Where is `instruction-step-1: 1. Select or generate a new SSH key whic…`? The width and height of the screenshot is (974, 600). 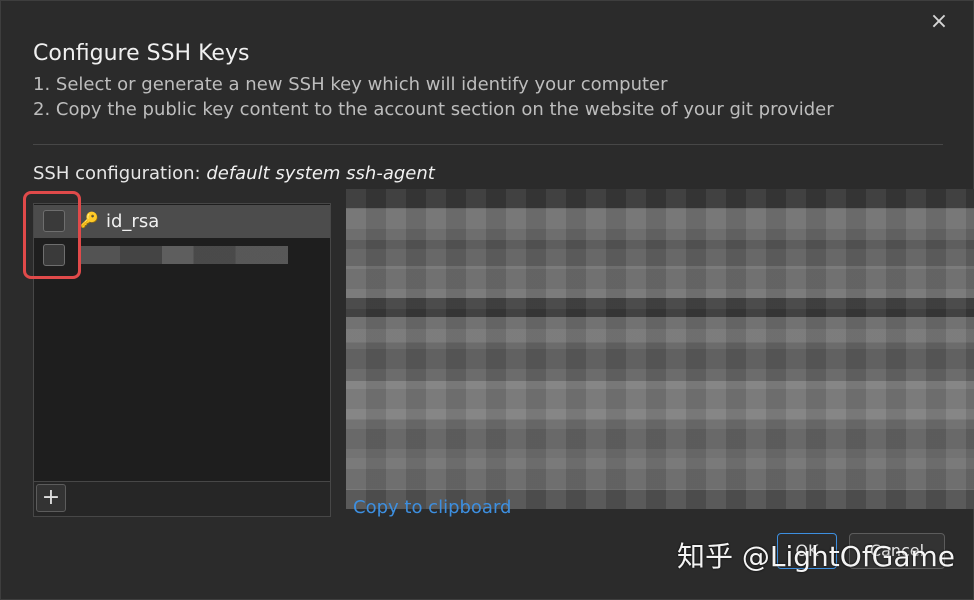 instruction-step-1: 1. Select or generate a new SSH key whic… is located at coordinates (350, 84).